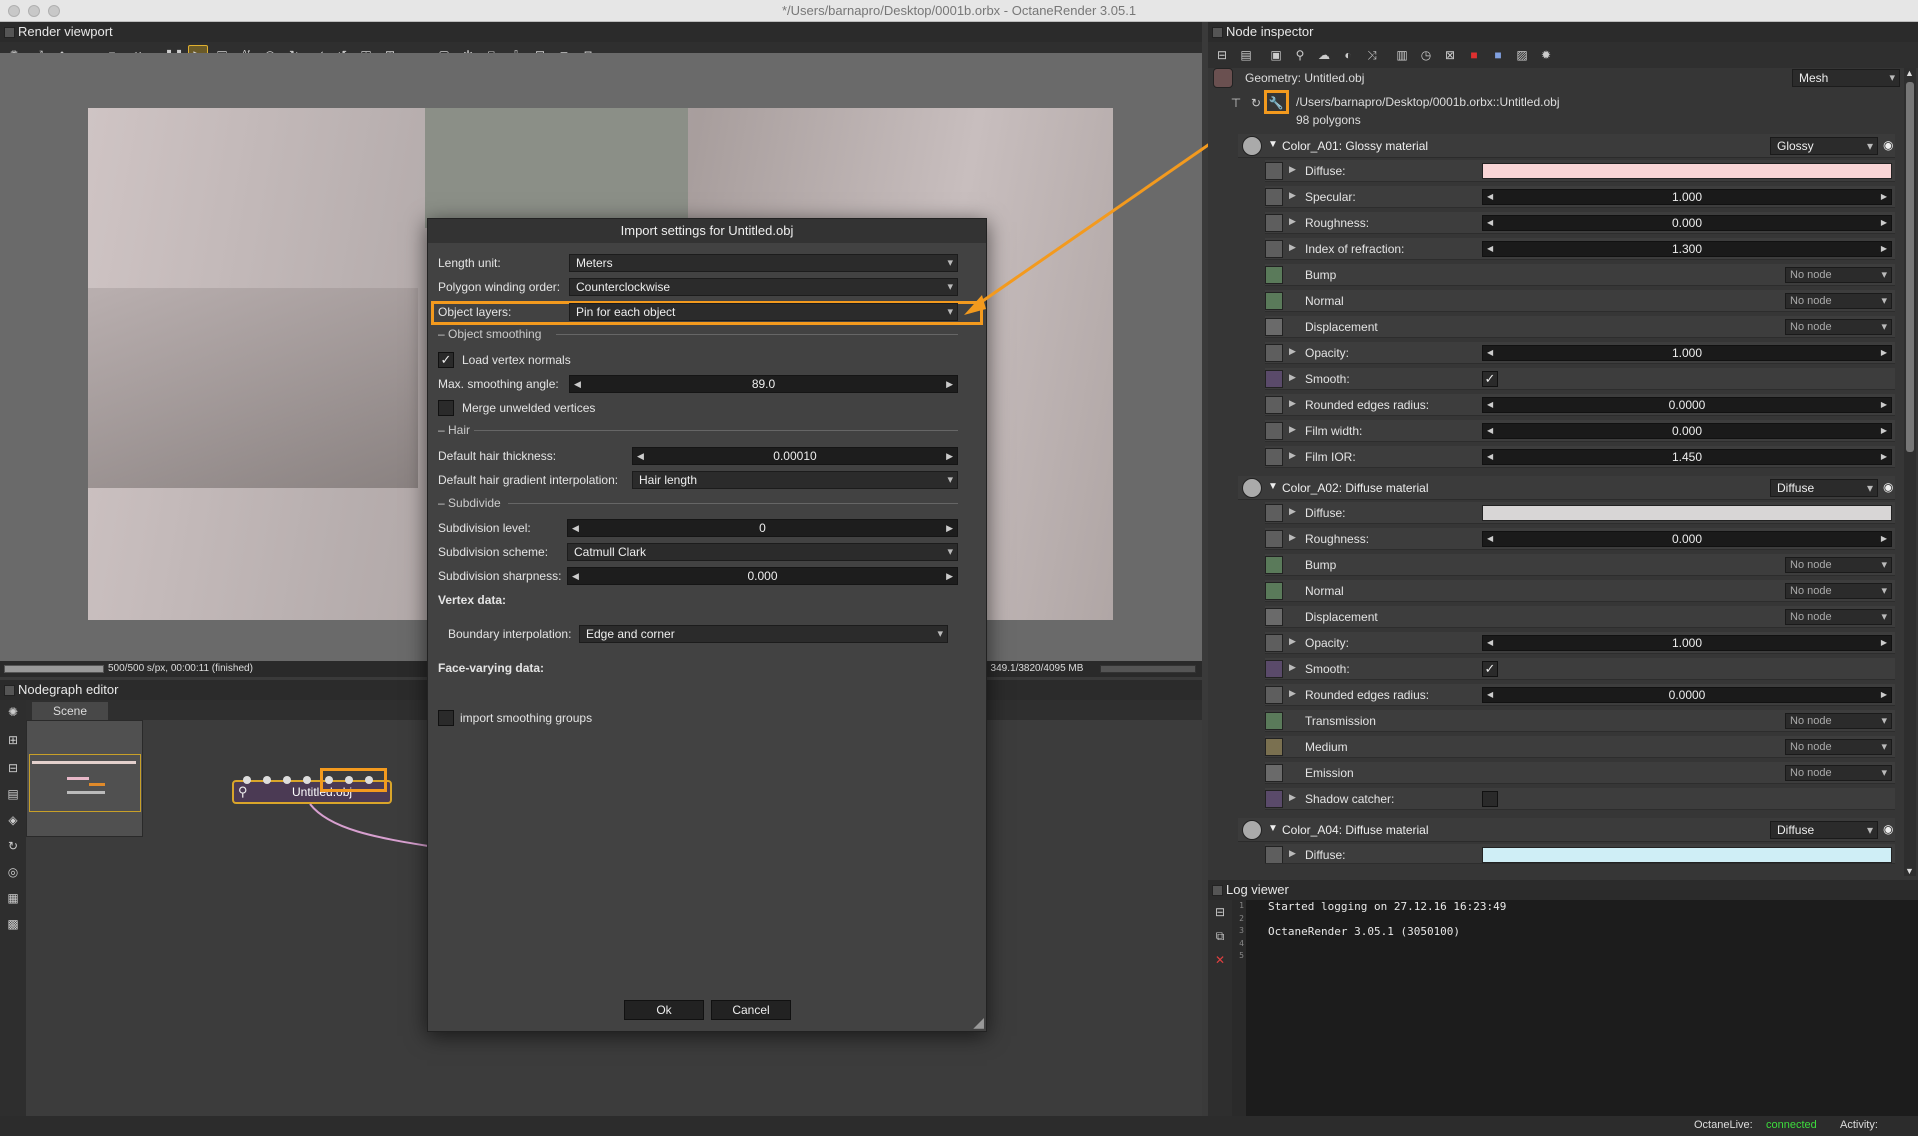  I want to click on subdivision-level-slider: ◀ 0 ▶, so click(762, 528).